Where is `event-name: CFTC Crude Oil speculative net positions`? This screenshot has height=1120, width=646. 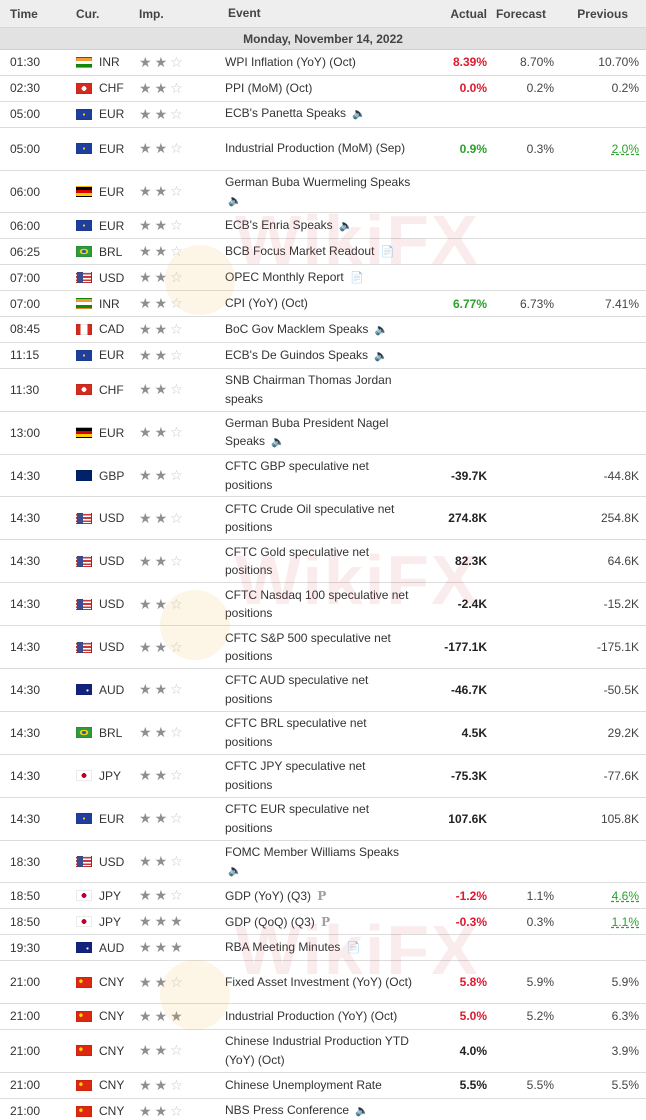
event-name: CFTC Crude Oil speculative net positions is located at coordinates (320, 518).